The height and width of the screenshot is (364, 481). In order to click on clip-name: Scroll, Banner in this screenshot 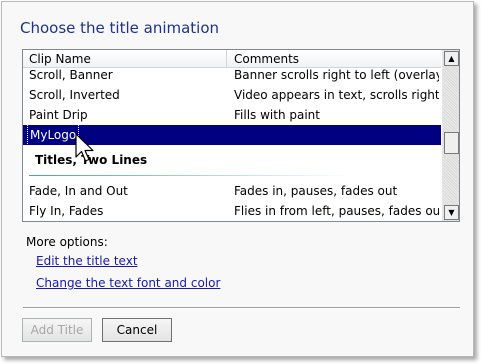, I will do `click(71, 75)`.